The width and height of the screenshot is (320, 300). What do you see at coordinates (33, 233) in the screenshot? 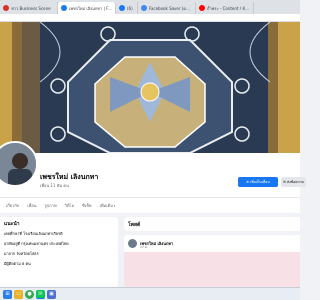
I see `intro-education: เคยศึกษาที่ โรงเรียนเลิงนกทาเกียรติ` at bounding box center [33, 233].